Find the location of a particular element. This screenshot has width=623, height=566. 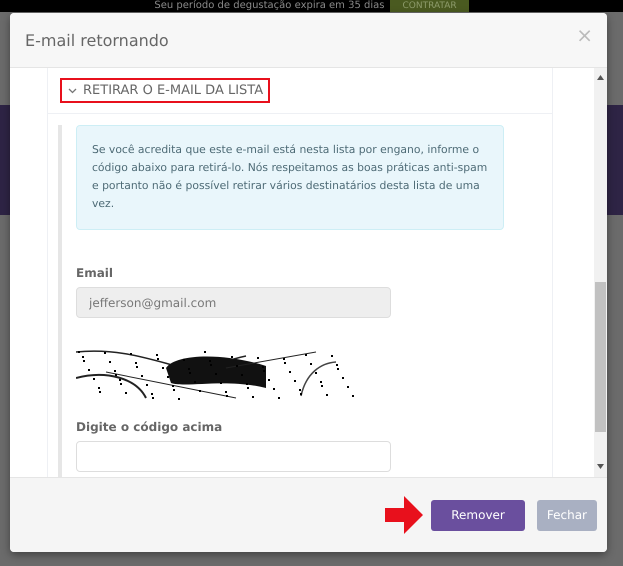

subscribe-button: CONTRATAR is located at coordinates (429, 6).